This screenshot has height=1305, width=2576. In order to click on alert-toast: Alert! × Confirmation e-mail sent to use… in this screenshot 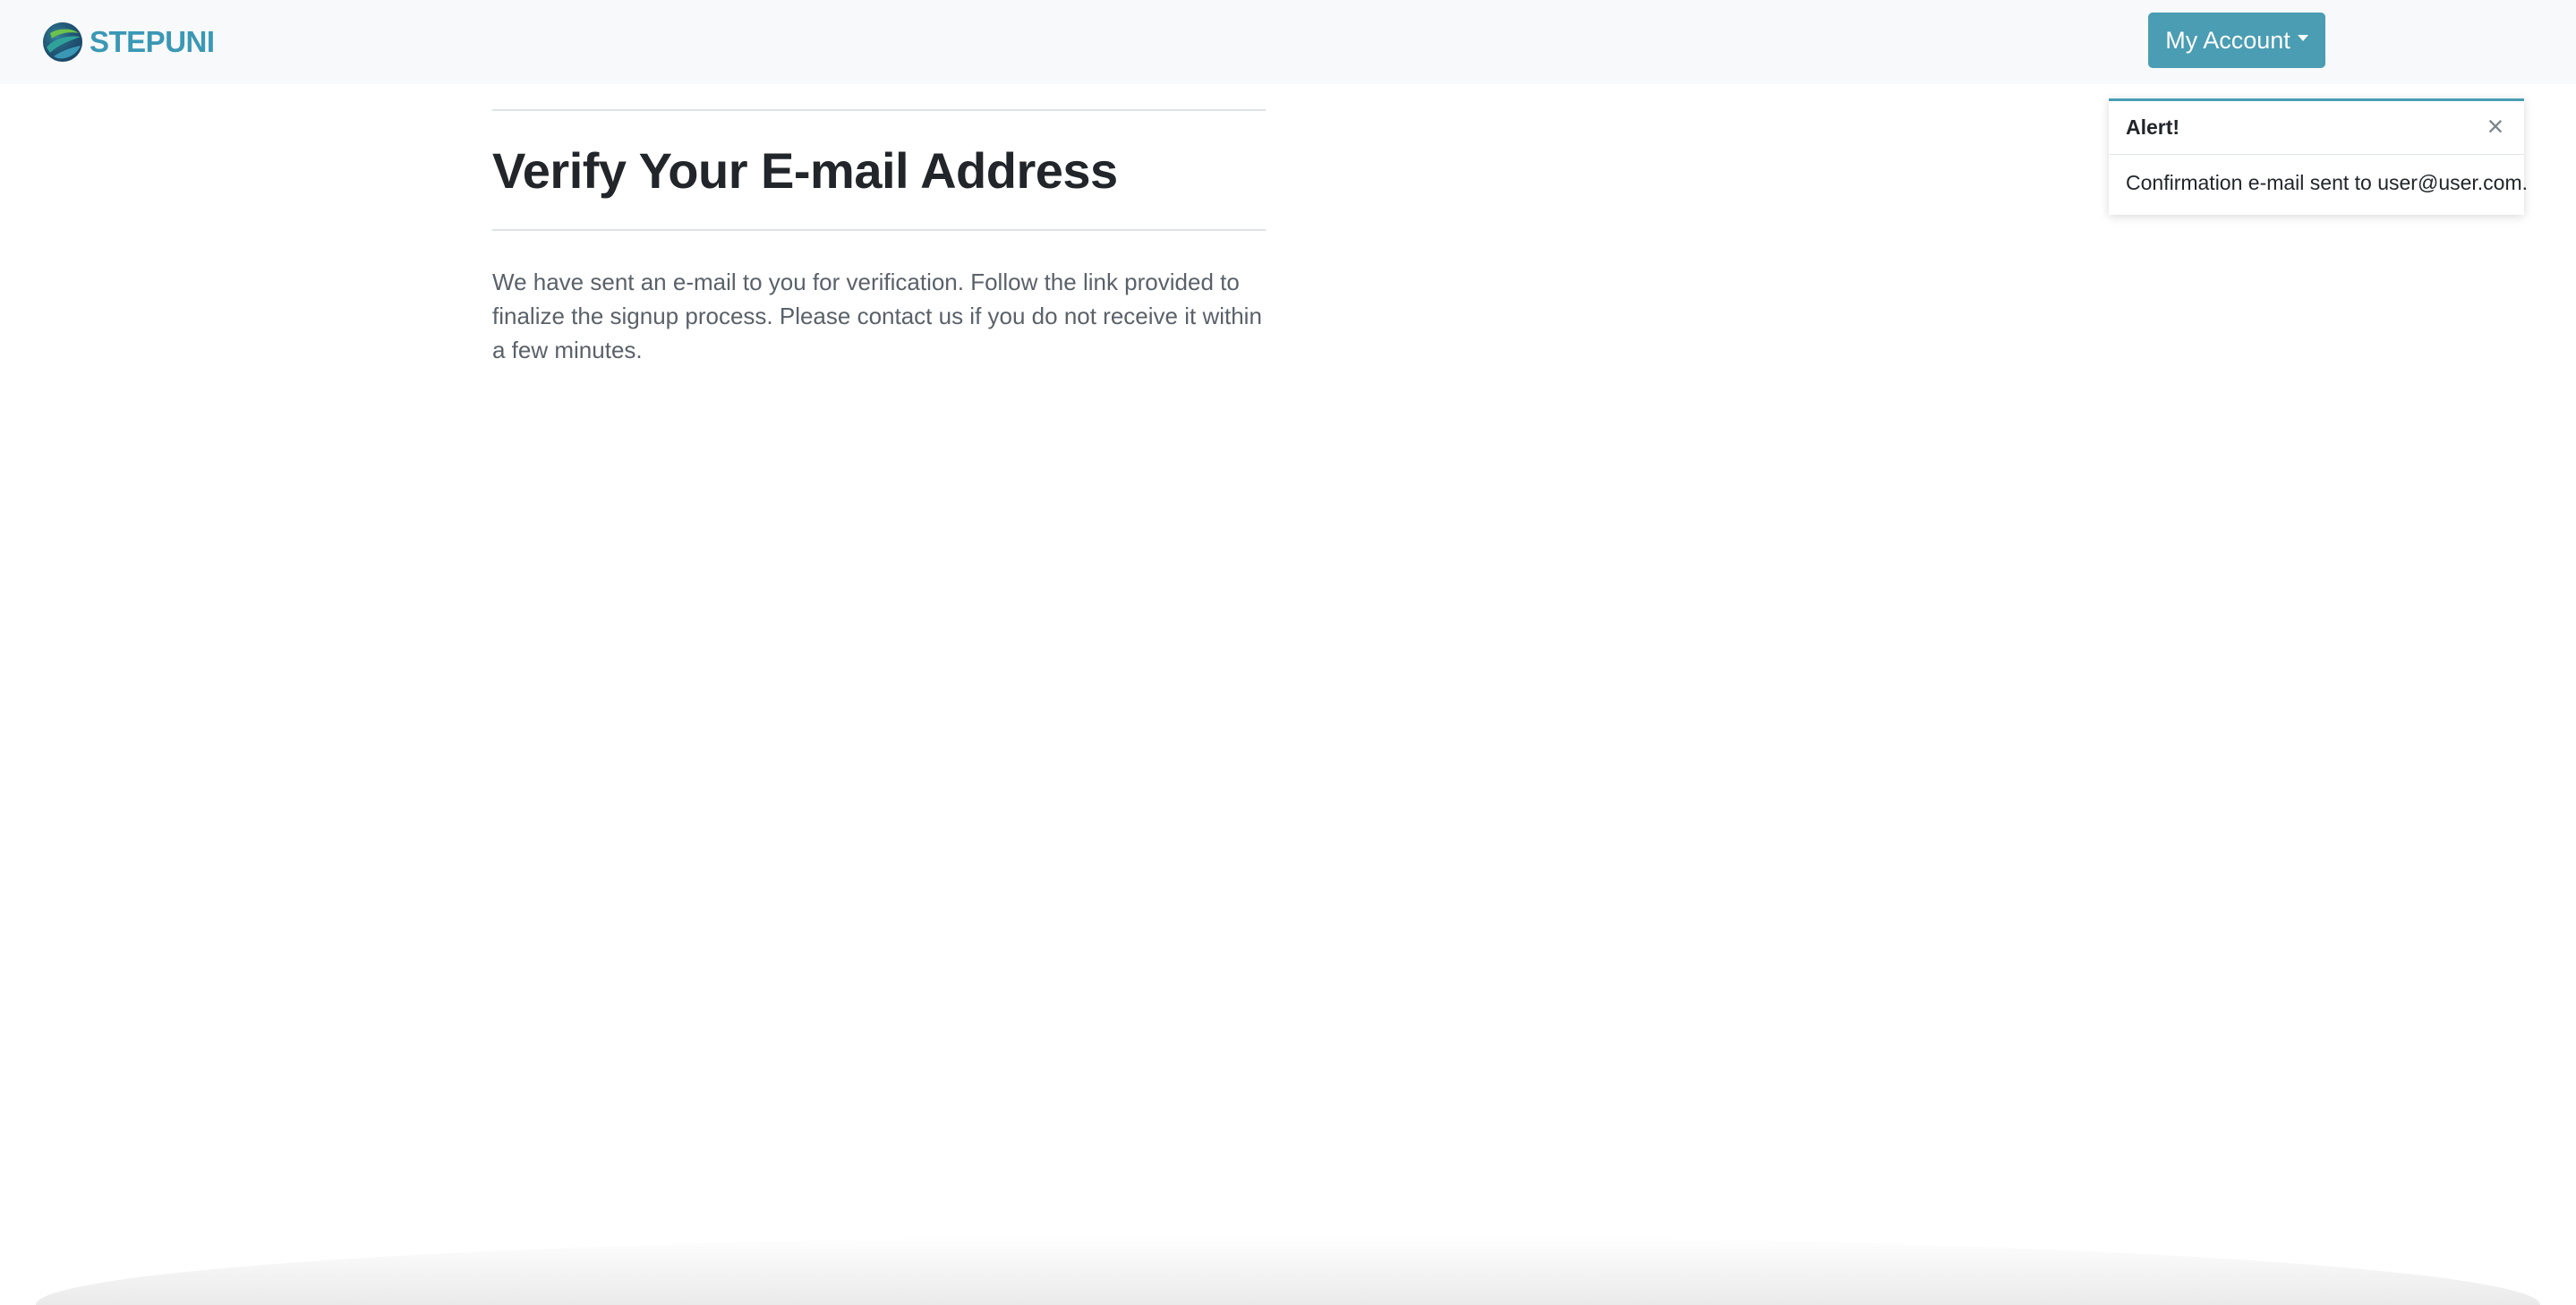, I will do `click(2319, 156)`.